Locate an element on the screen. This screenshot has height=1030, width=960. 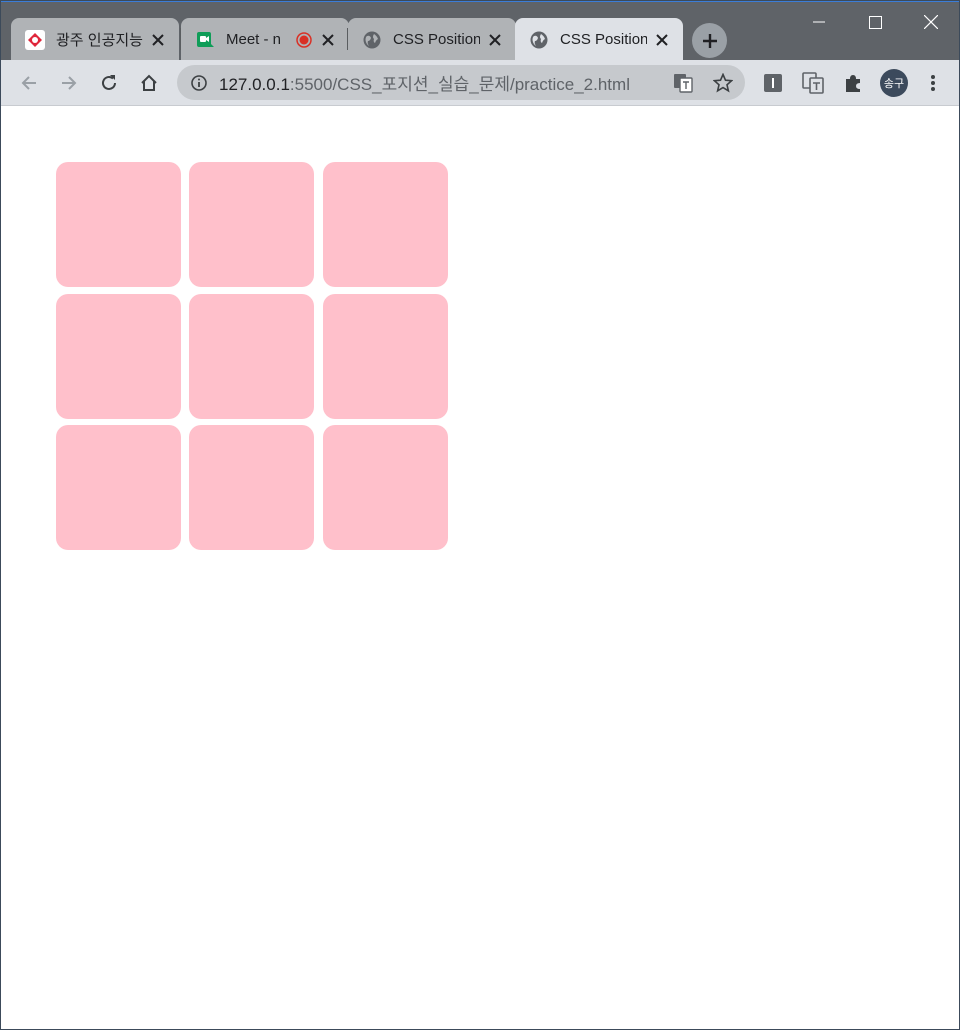
plus-icon is located at coordinates (709, 40).